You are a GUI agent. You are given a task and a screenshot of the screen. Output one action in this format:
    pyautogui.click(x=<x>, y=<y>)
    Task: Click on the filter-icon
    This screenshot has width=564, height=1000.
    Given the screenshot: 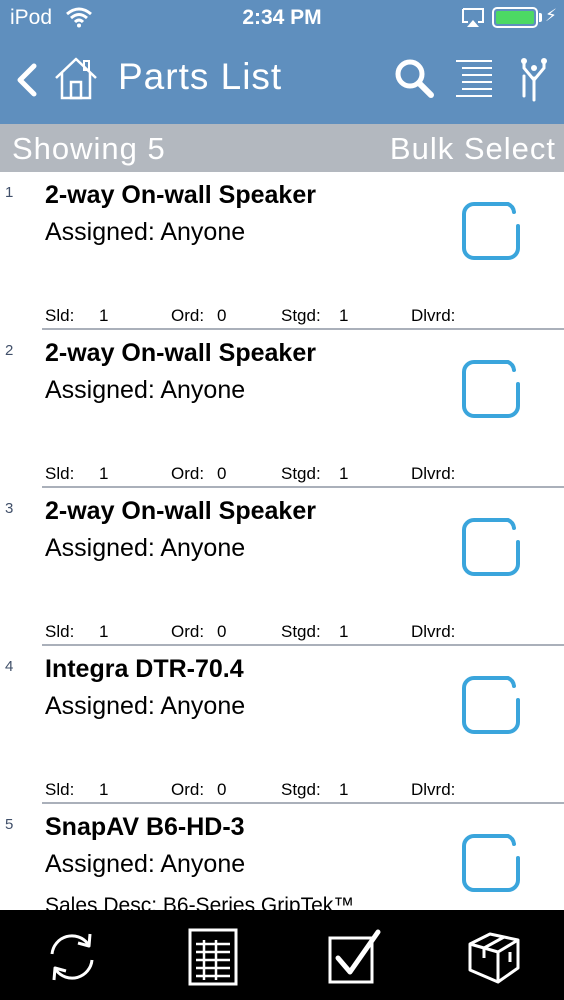 What is the action you would take?
    pyautogui.click(x=534, y=80)
    